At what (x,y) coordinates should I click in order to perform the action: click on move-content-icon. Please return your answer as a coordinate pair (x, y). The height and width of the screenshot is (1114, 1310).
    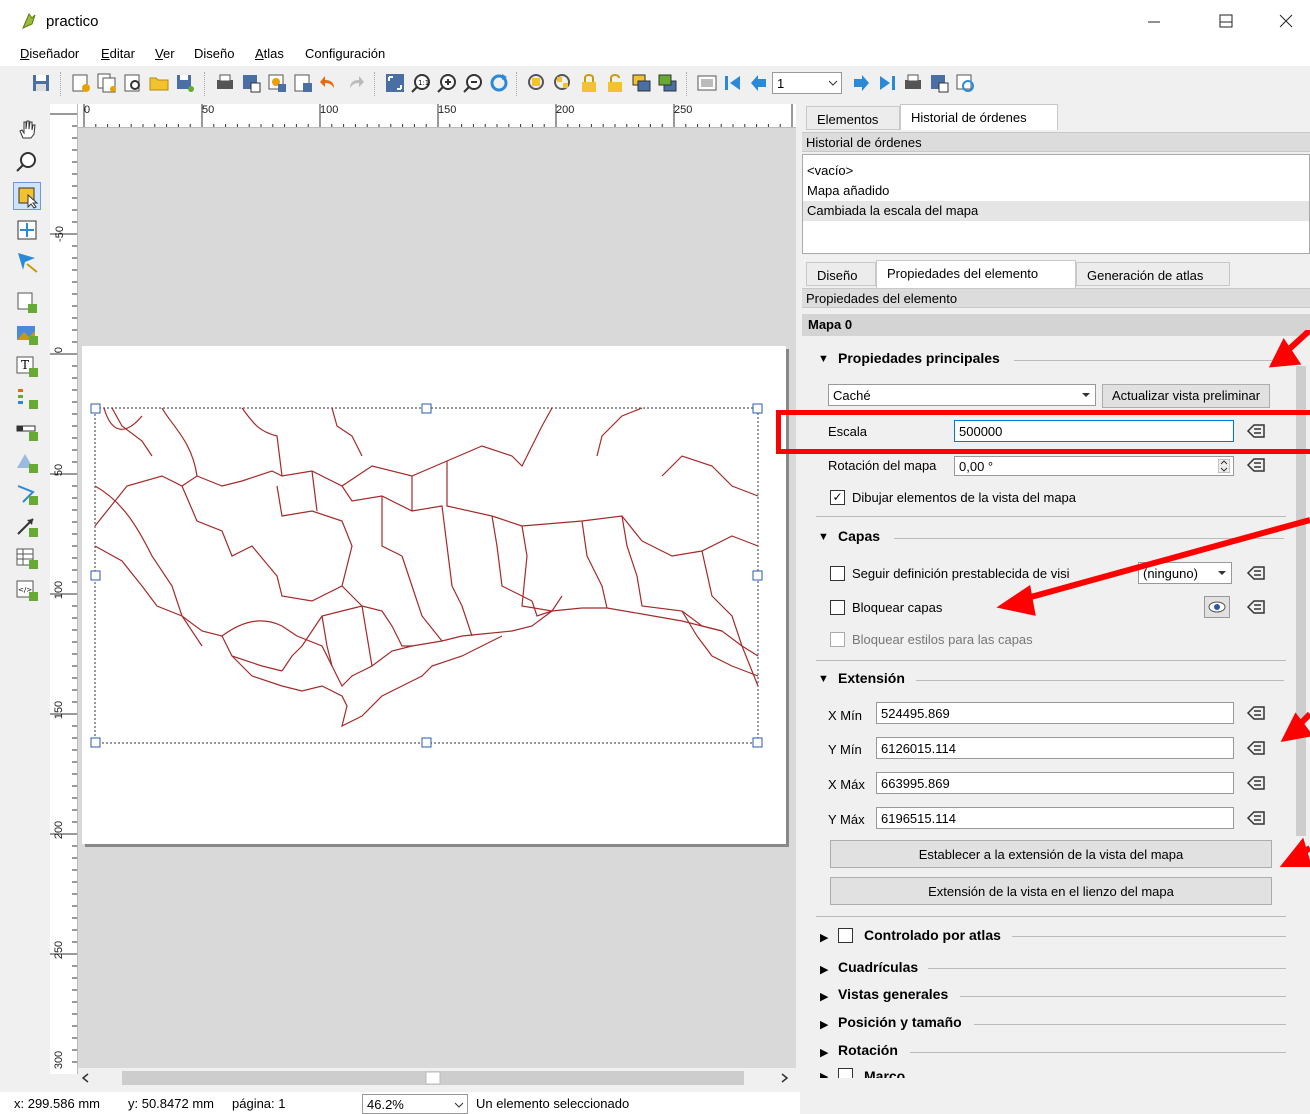
    Looking at the image, I should click on (27, 230).